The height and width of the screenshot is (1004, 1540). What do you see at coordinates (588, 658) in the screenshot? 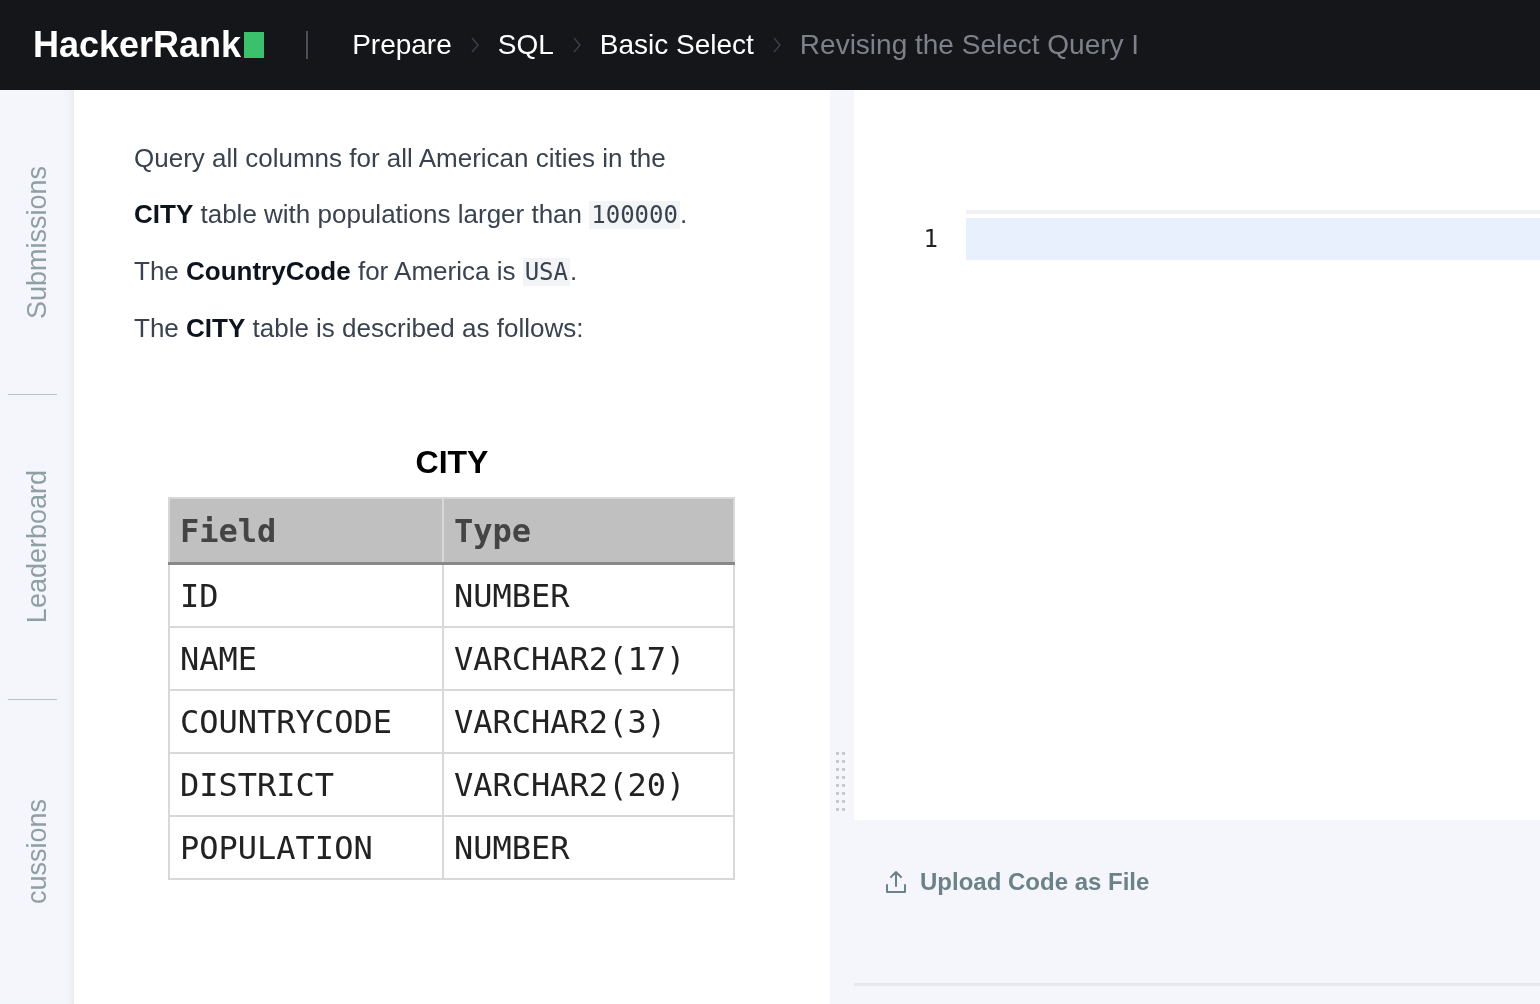
I see `table-cell: VARCHAR2(17)` at bounding box center [588, 658].